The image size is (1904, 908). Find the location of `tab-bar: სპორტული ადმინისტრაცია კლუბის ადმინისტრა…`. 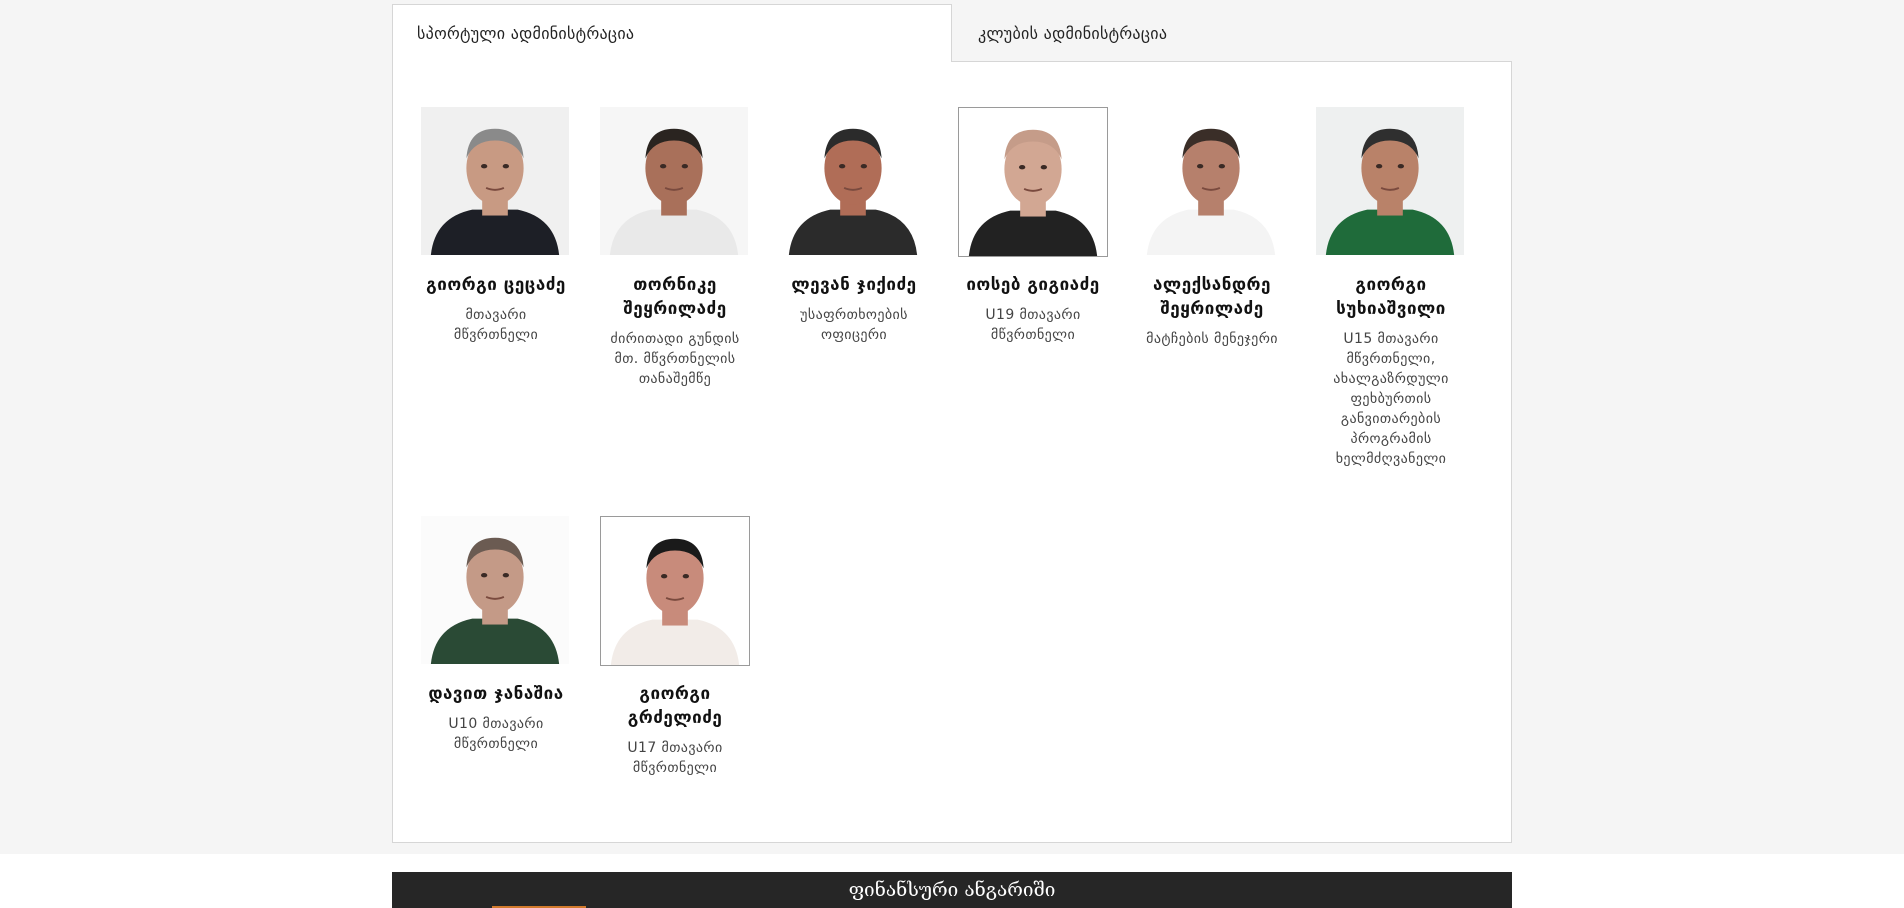

tab-bar: სპორტული ადმინისტრაცია კლუბის ადმინისტრა… is located at coordinates (952, 33).